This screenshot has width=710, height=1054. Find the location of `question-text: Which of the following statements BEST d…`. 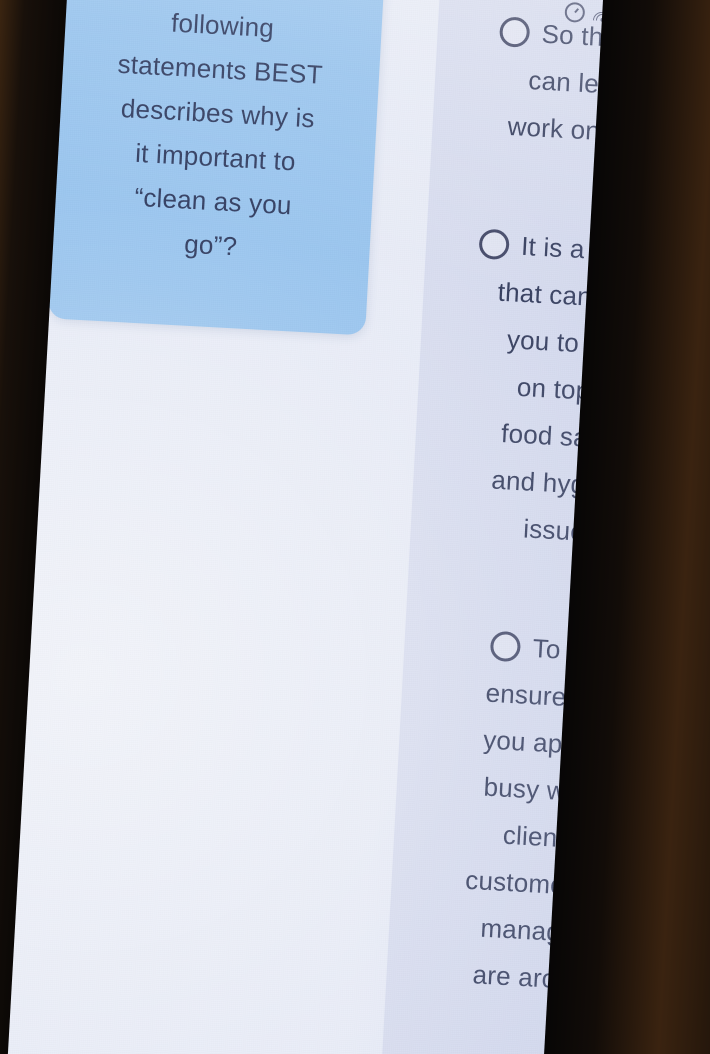

question-text: Which of the following statements BEST d… is located at coordinates (220, 131).